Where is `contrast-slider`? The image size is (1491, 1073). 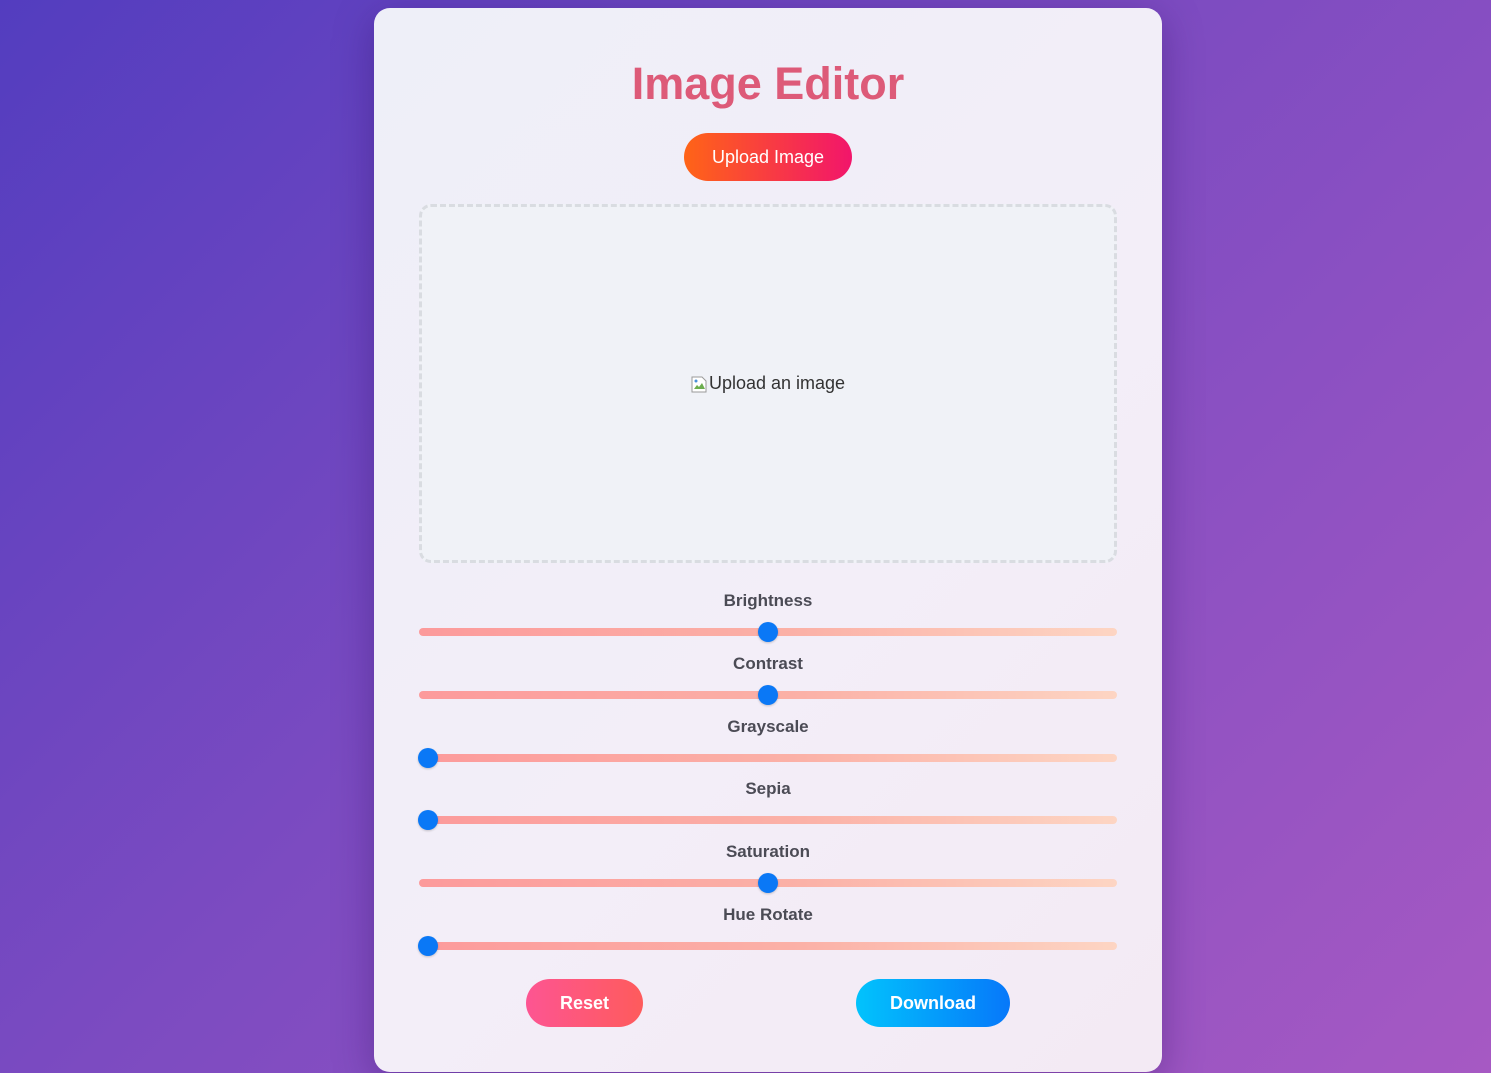
contrast-slider is located at coordinates (768, 694).